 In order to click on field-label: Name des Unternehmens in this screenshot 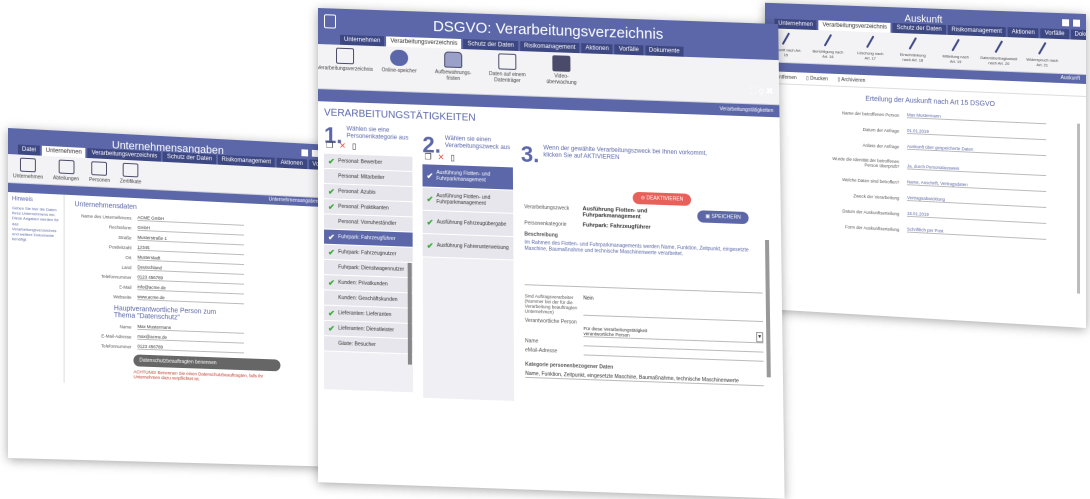, I will do `click(102, 217)`.